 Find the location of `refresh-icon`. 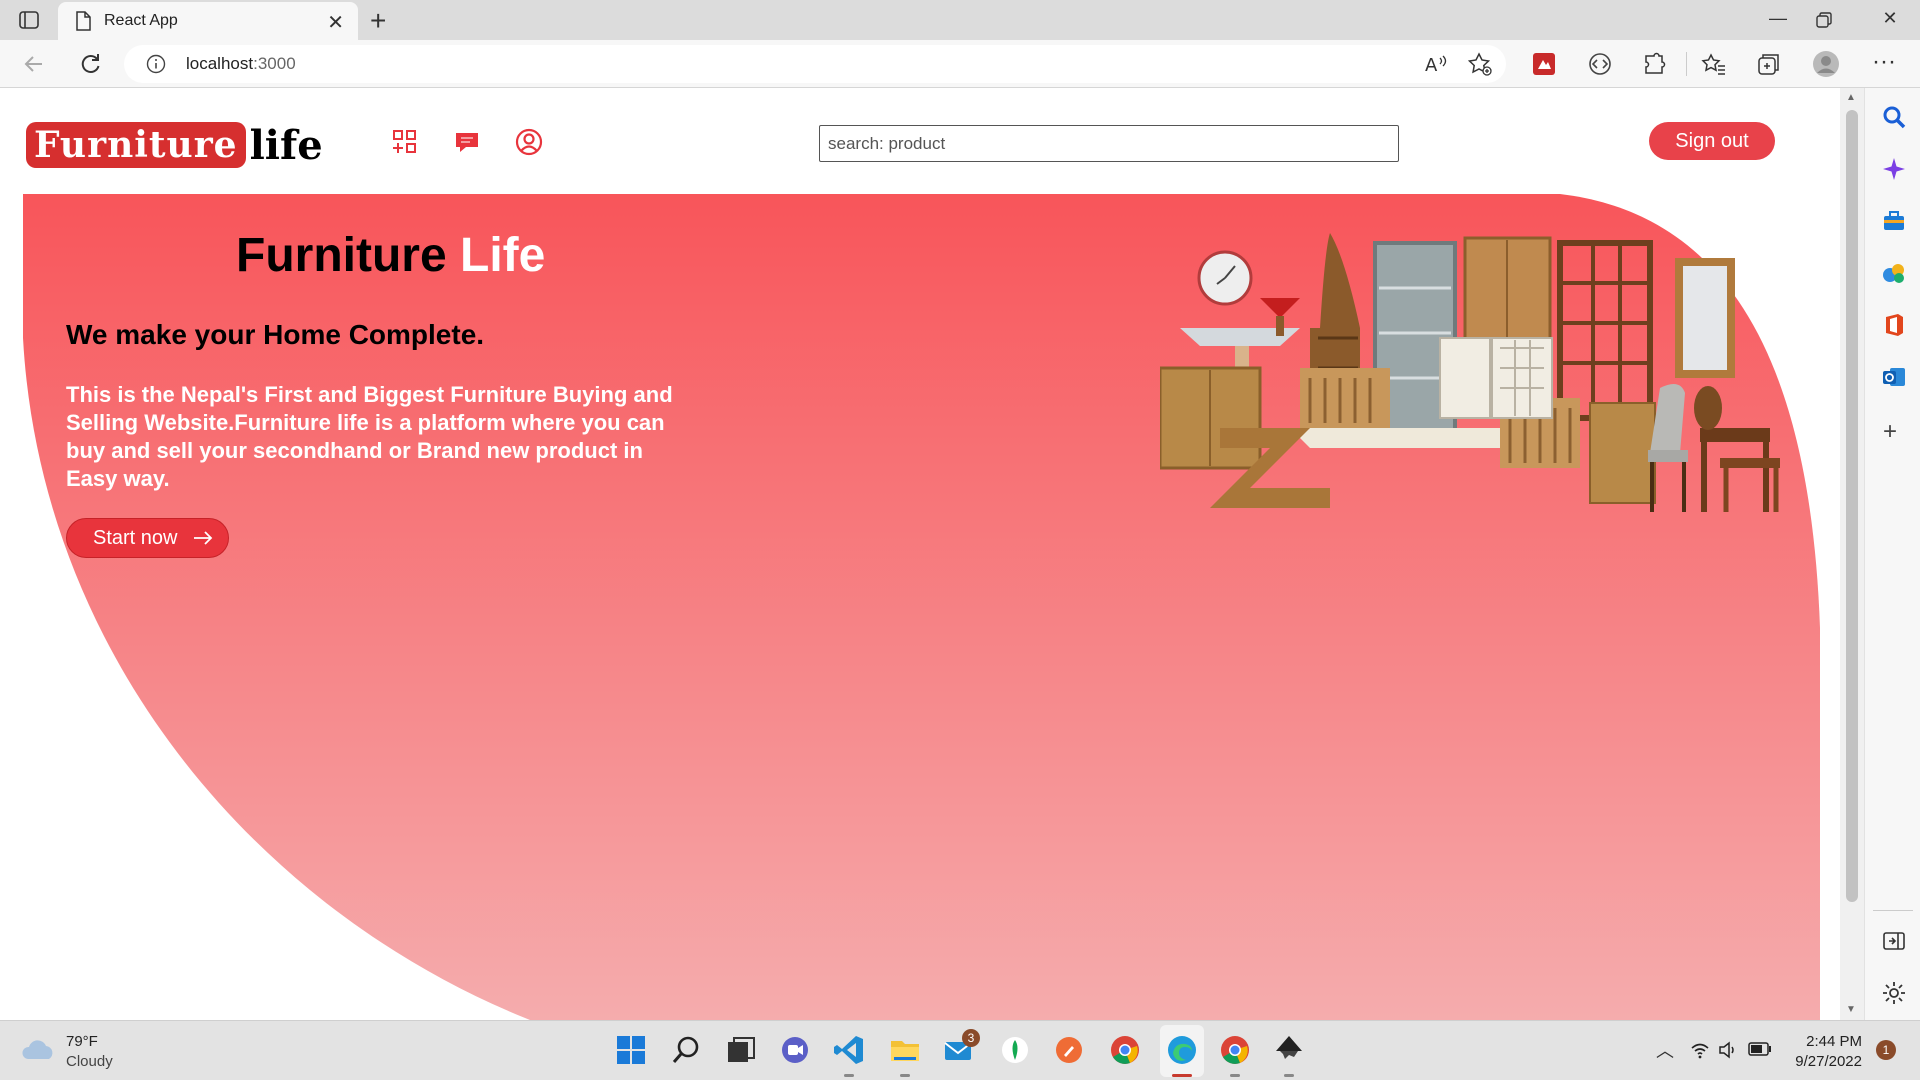

refresh-icon is located at coordinates (90, 64).